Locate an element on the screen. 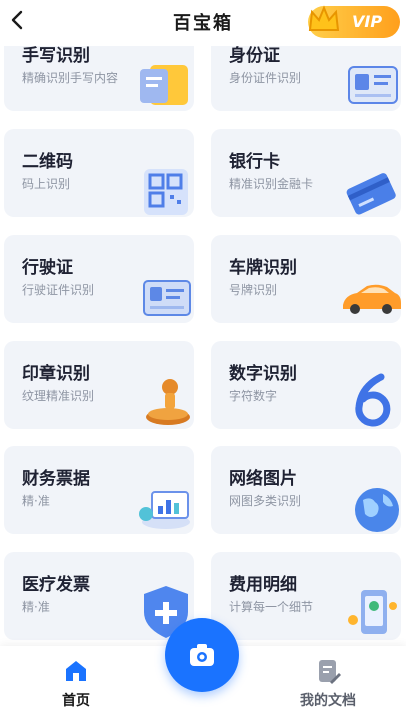 Image resolution: width=406 pixels, height=716 pixels. card-expense-detail: 费用明细 计算每一个细节 is located at coordinates (306, 596).